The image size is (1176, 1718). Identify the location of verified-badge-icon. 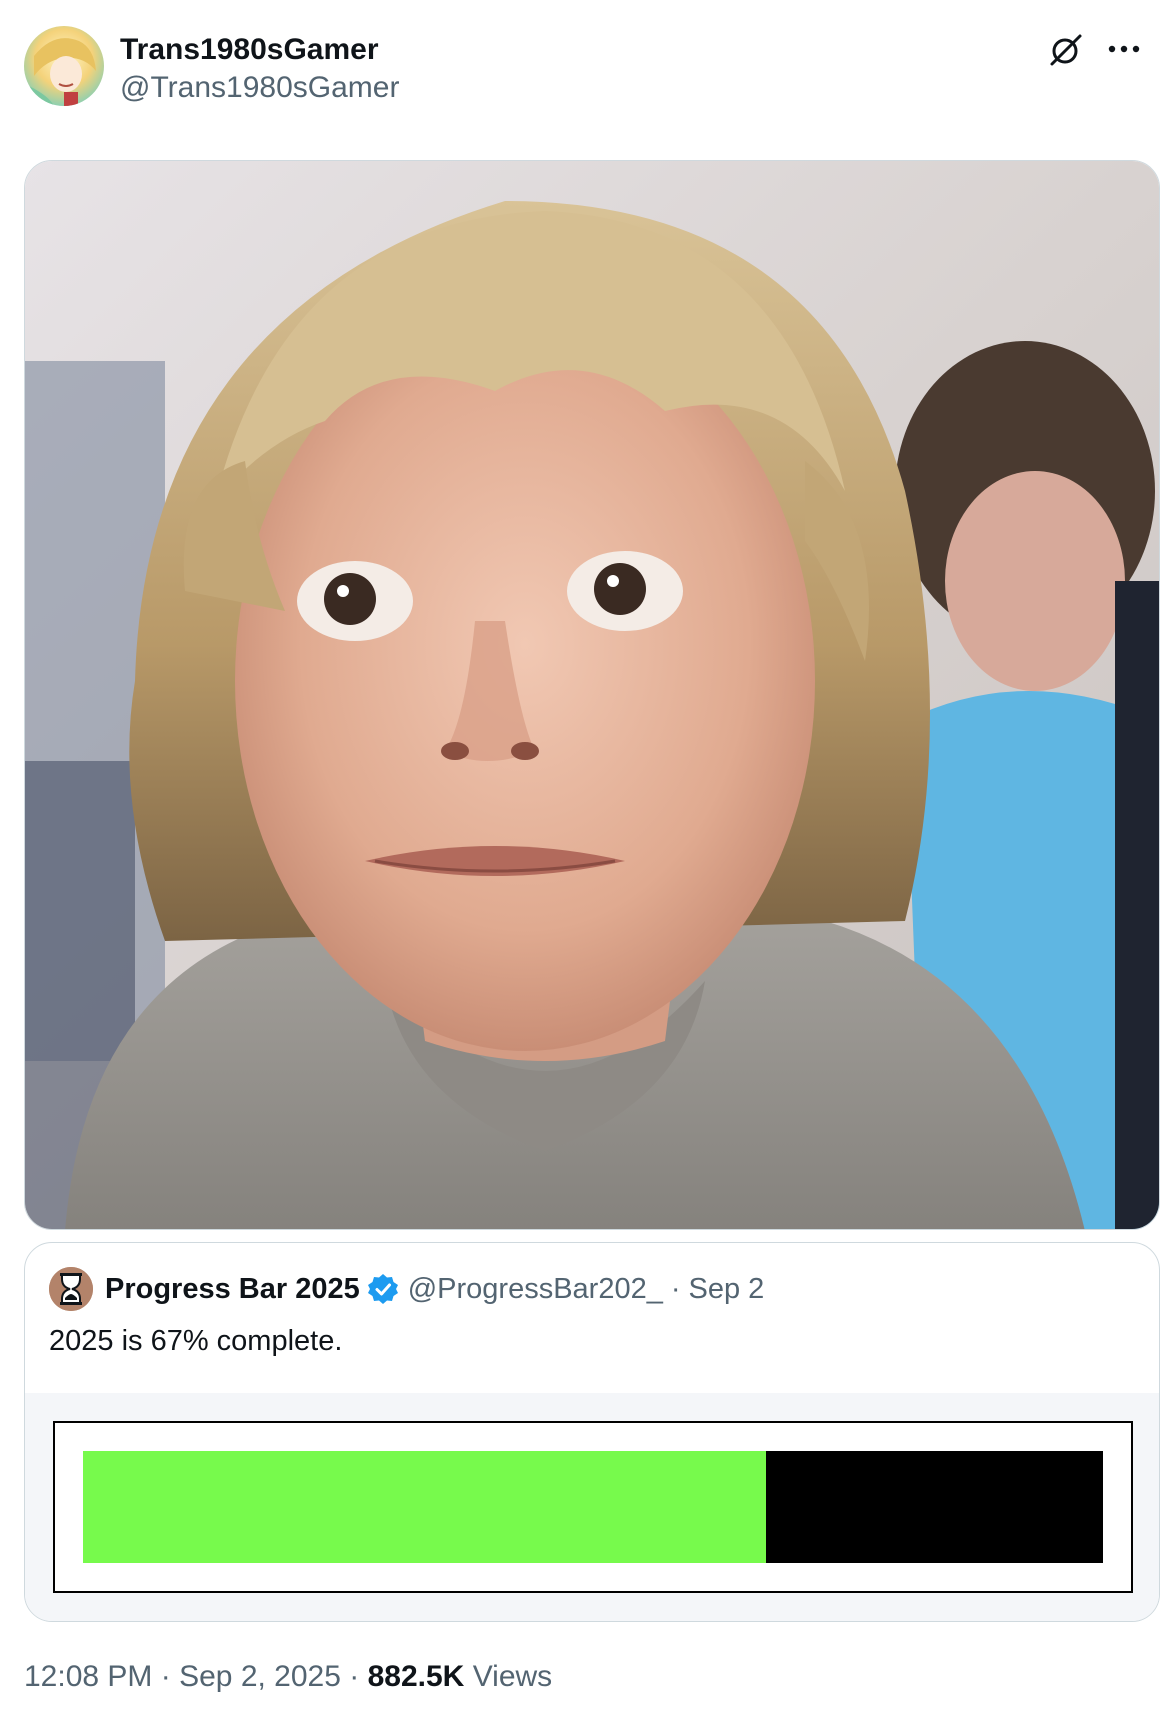
(383, 1289).